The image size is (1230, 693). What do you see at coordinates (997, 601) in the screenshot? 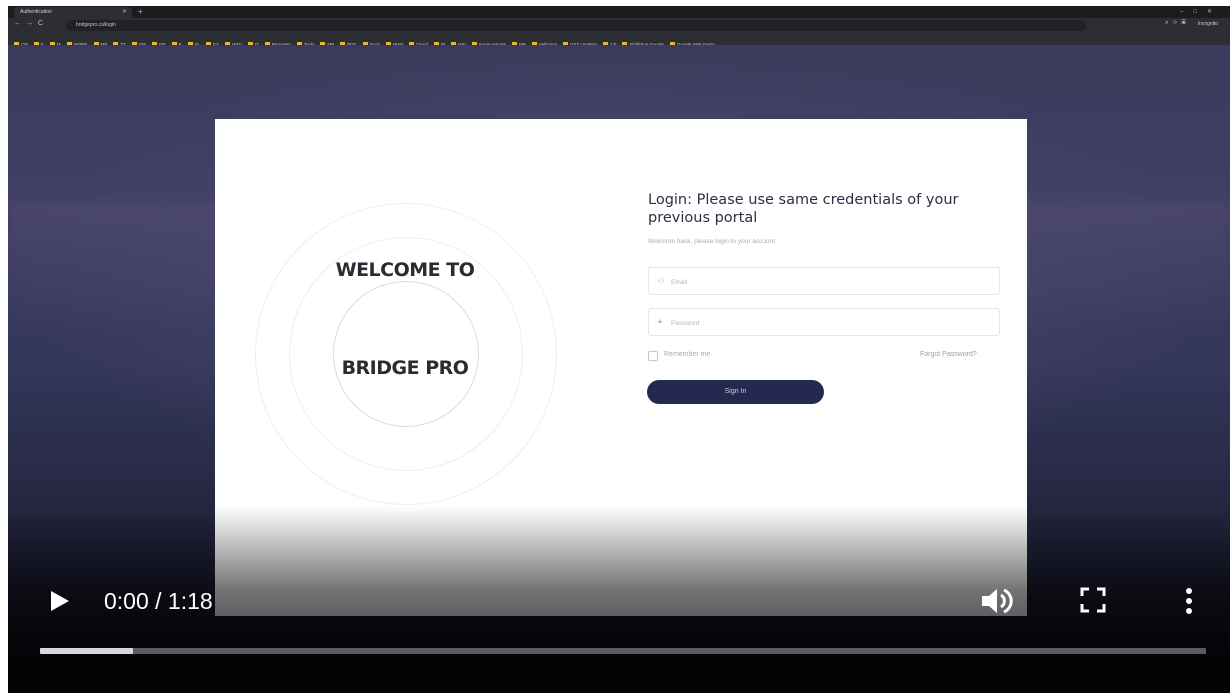
I see `volume-icon` at bounding box center [997, 601].